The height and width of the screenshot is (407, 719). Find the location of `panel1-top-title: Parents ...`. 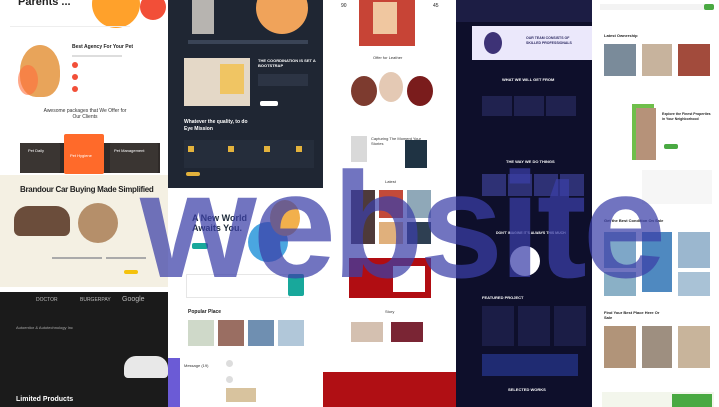

panel1-top-title: Parents ... is located at coordinates (44, 4).